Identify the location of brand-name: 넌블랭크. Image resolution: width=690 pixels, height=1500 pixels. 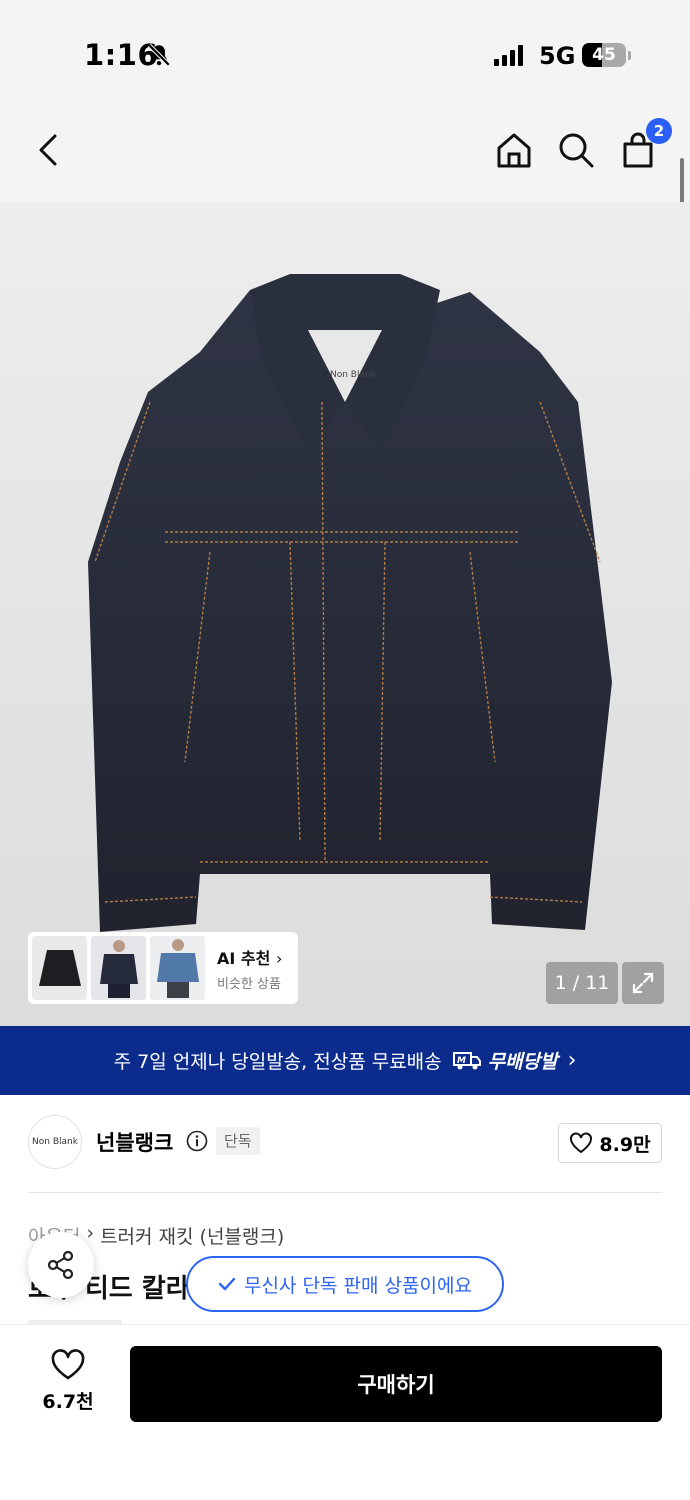
(134, 1142).